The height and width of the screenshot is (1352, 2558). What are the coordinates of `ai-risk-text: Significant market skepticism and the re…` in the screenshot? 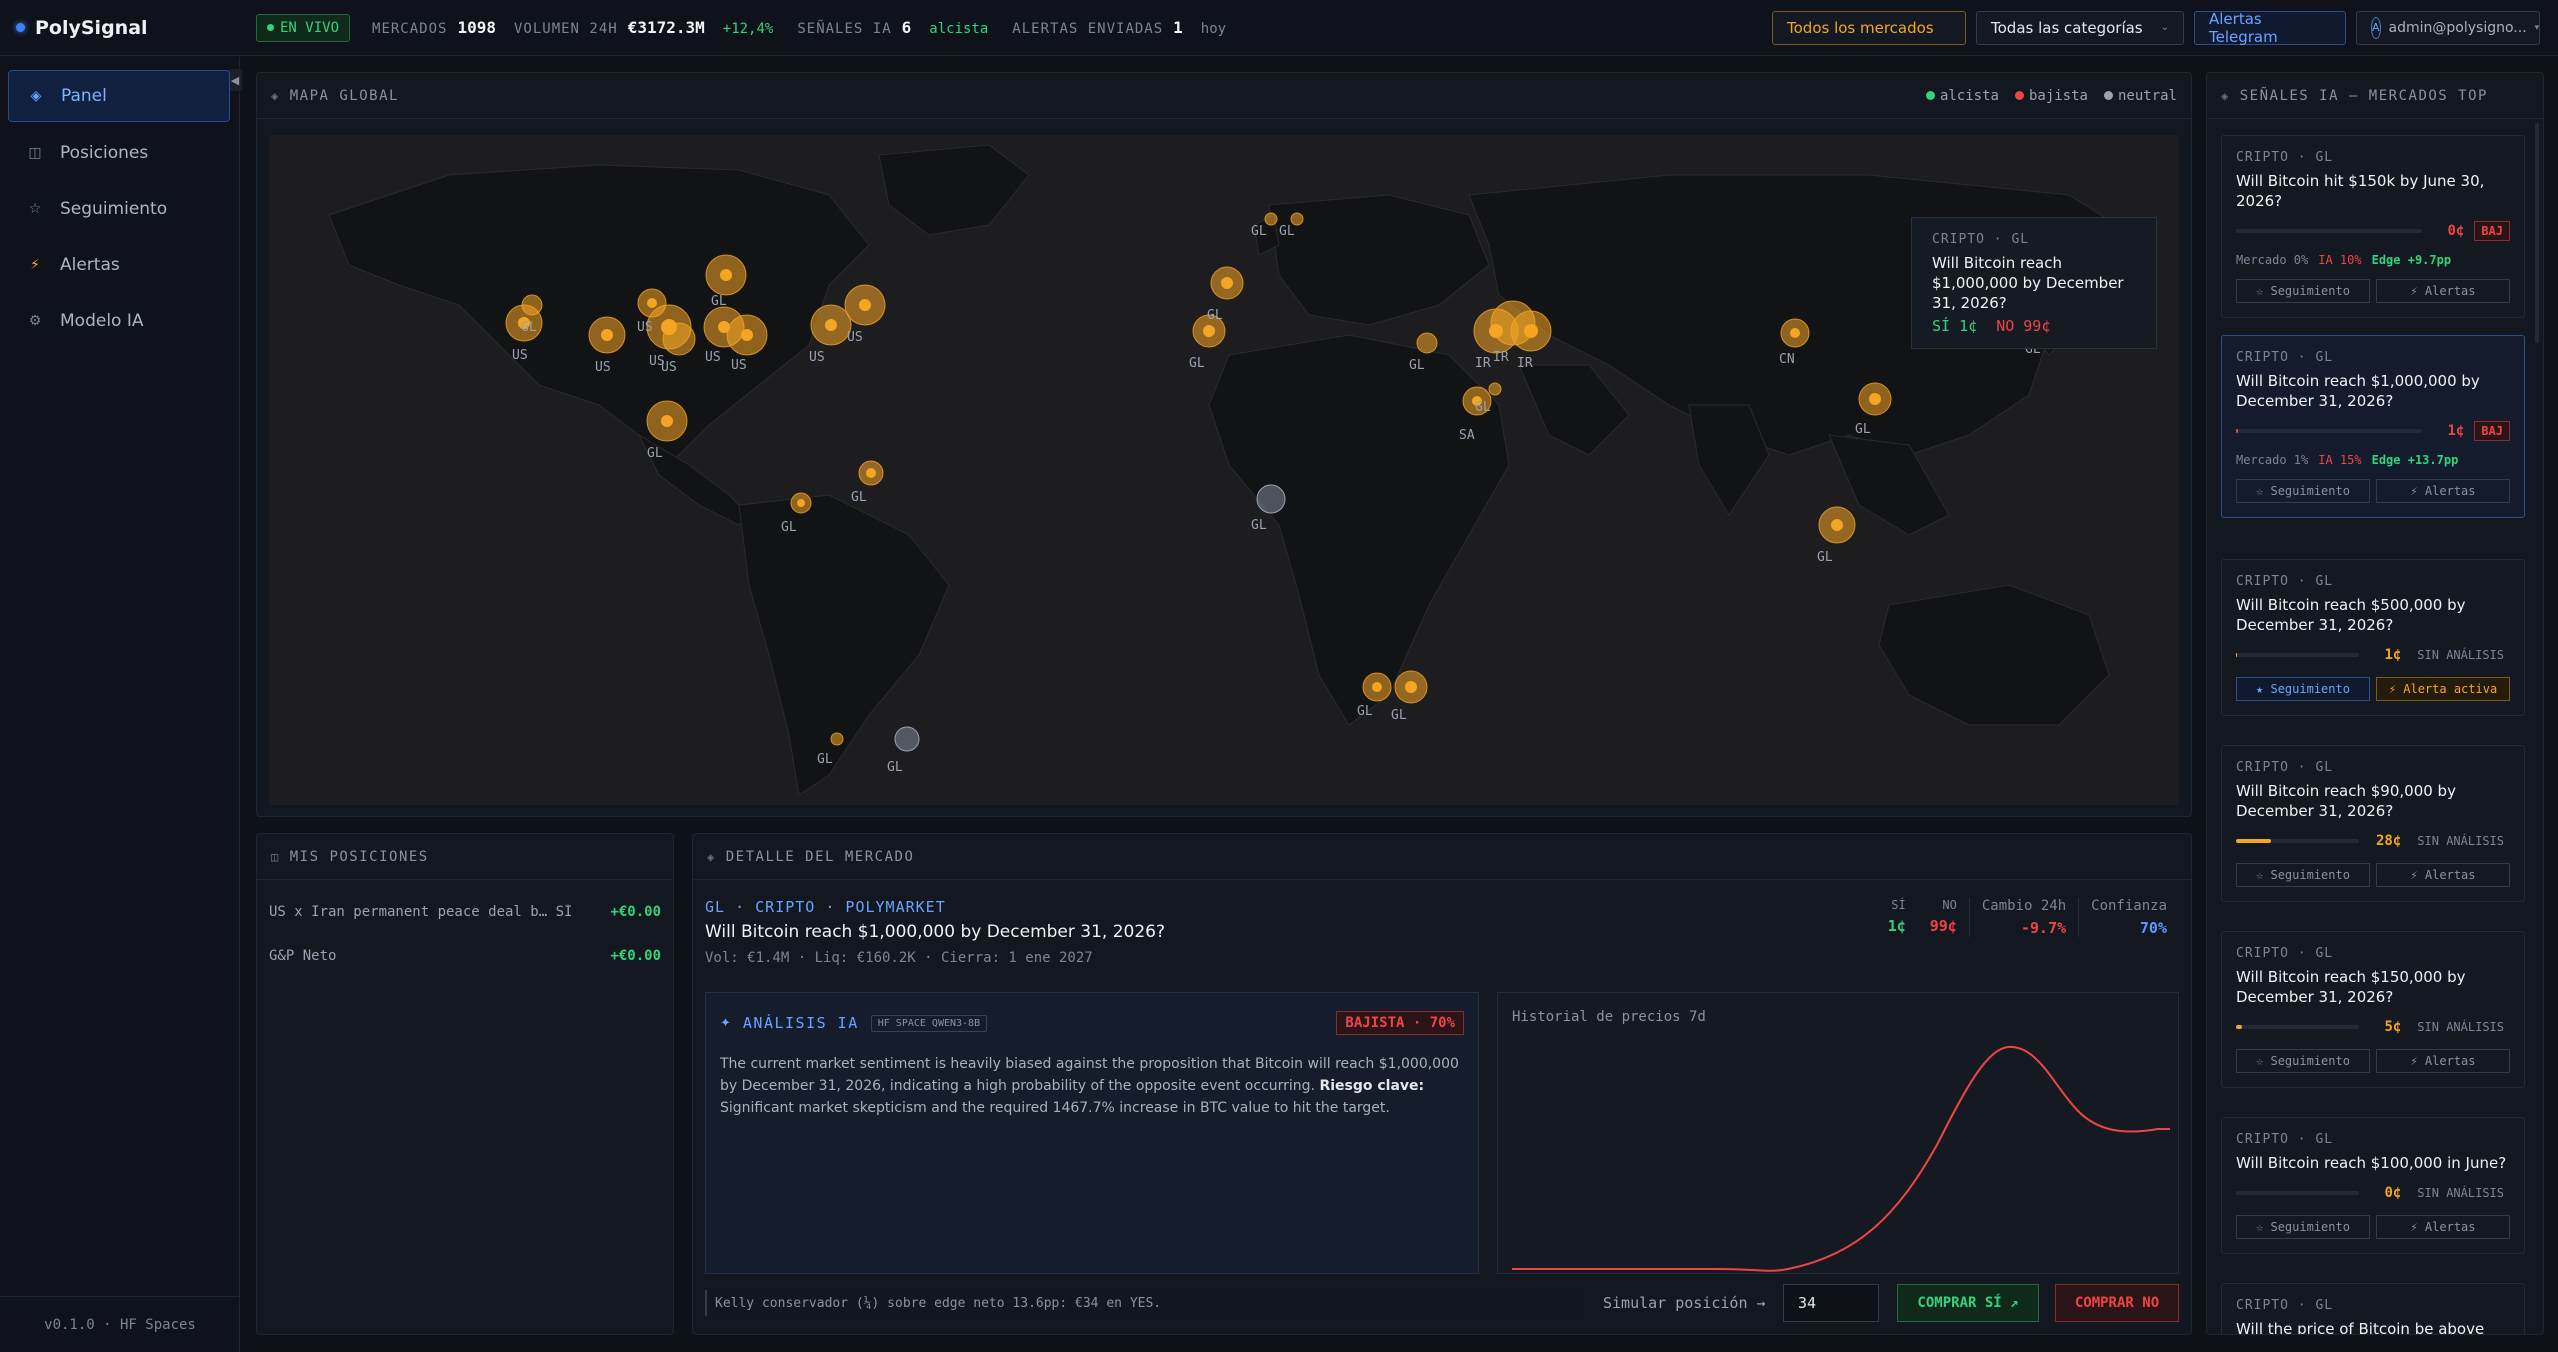 It's located at (1055, 1108).